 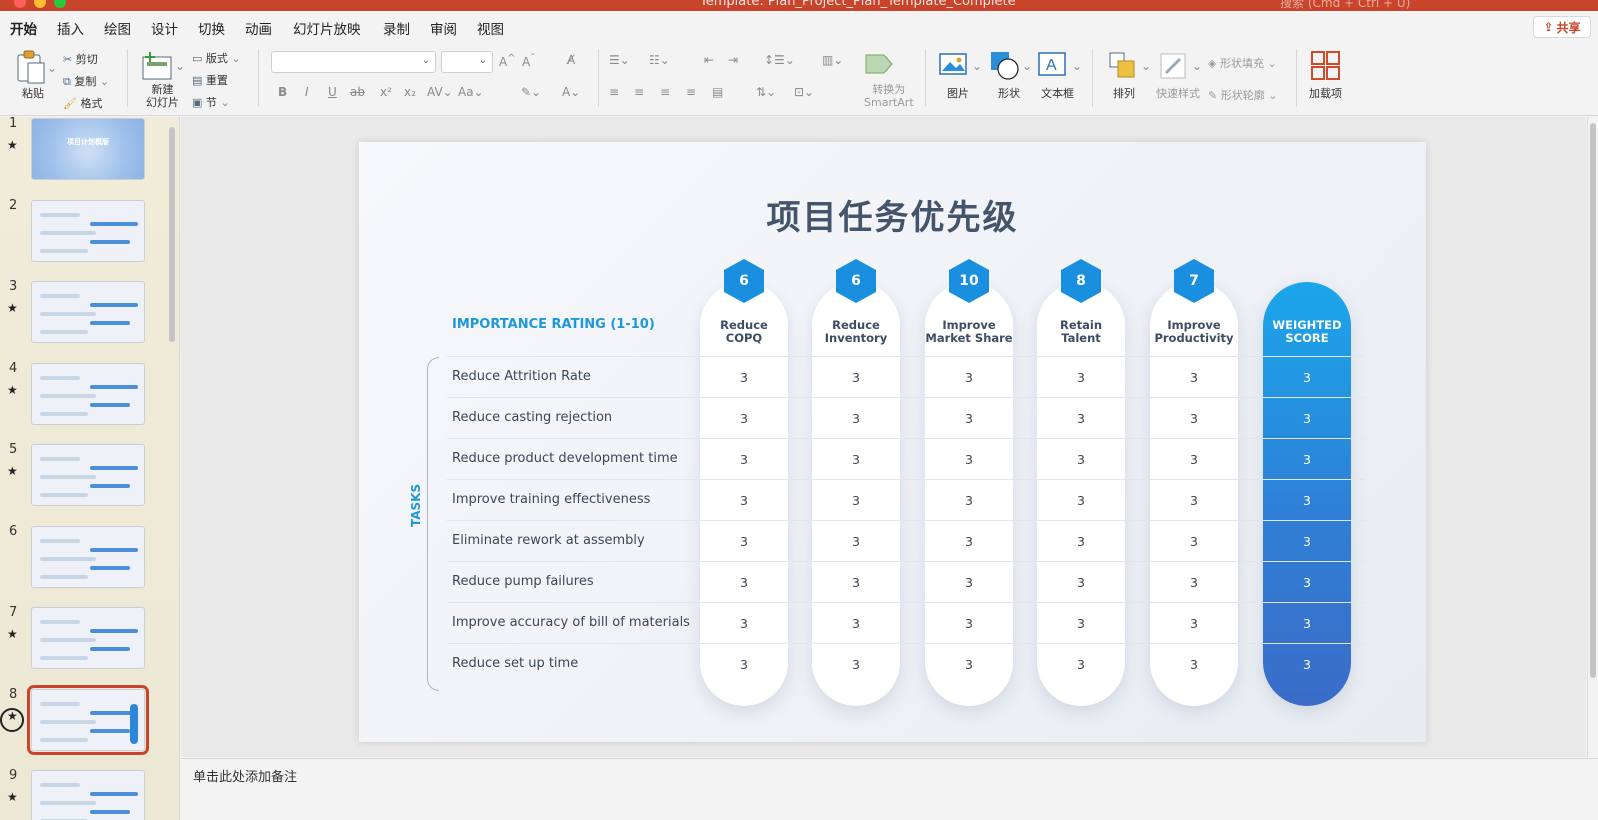 I want to click on task-name: Improve accuracy of bill of materials, so click(x=571, y=622).